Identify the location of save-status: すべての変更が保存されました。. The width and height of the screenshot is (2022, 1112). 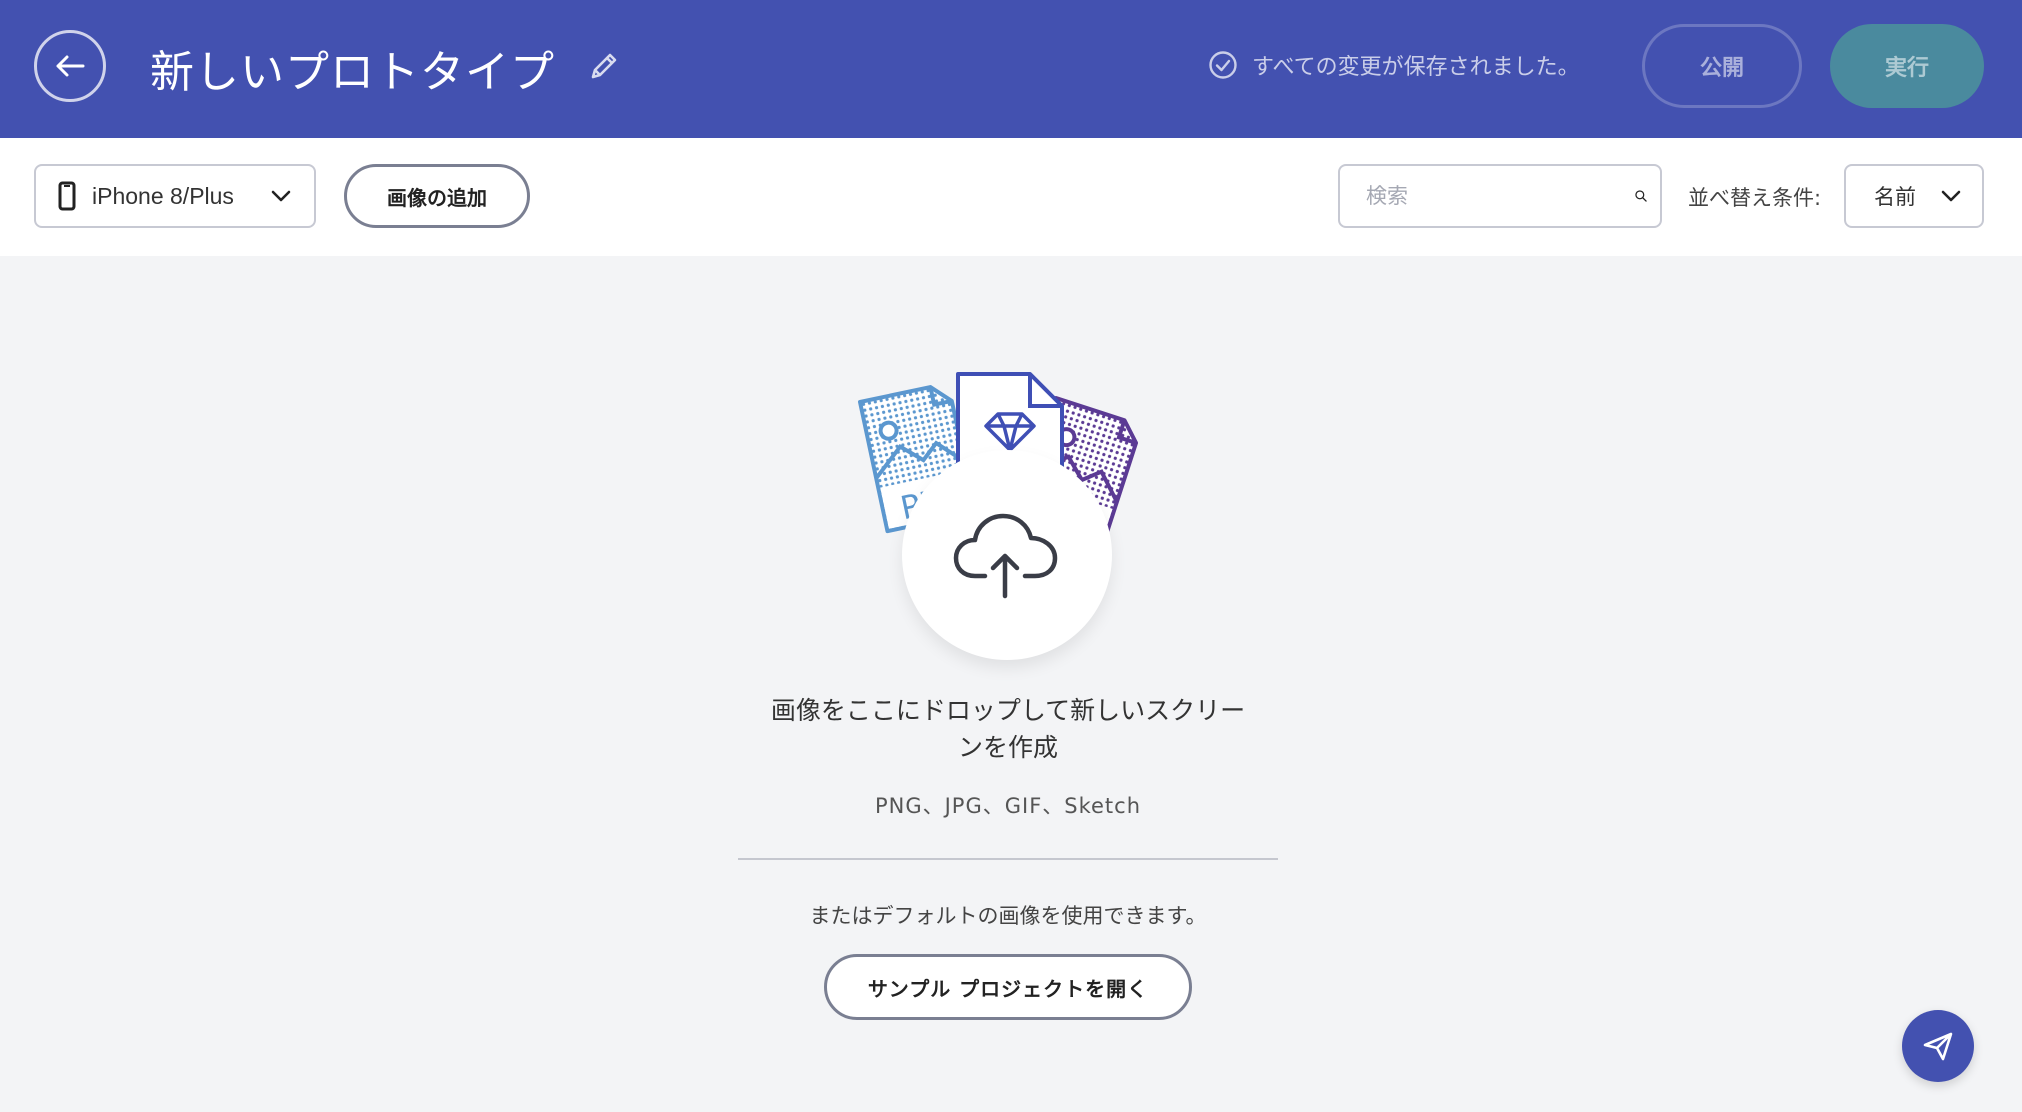
(1394, 65).